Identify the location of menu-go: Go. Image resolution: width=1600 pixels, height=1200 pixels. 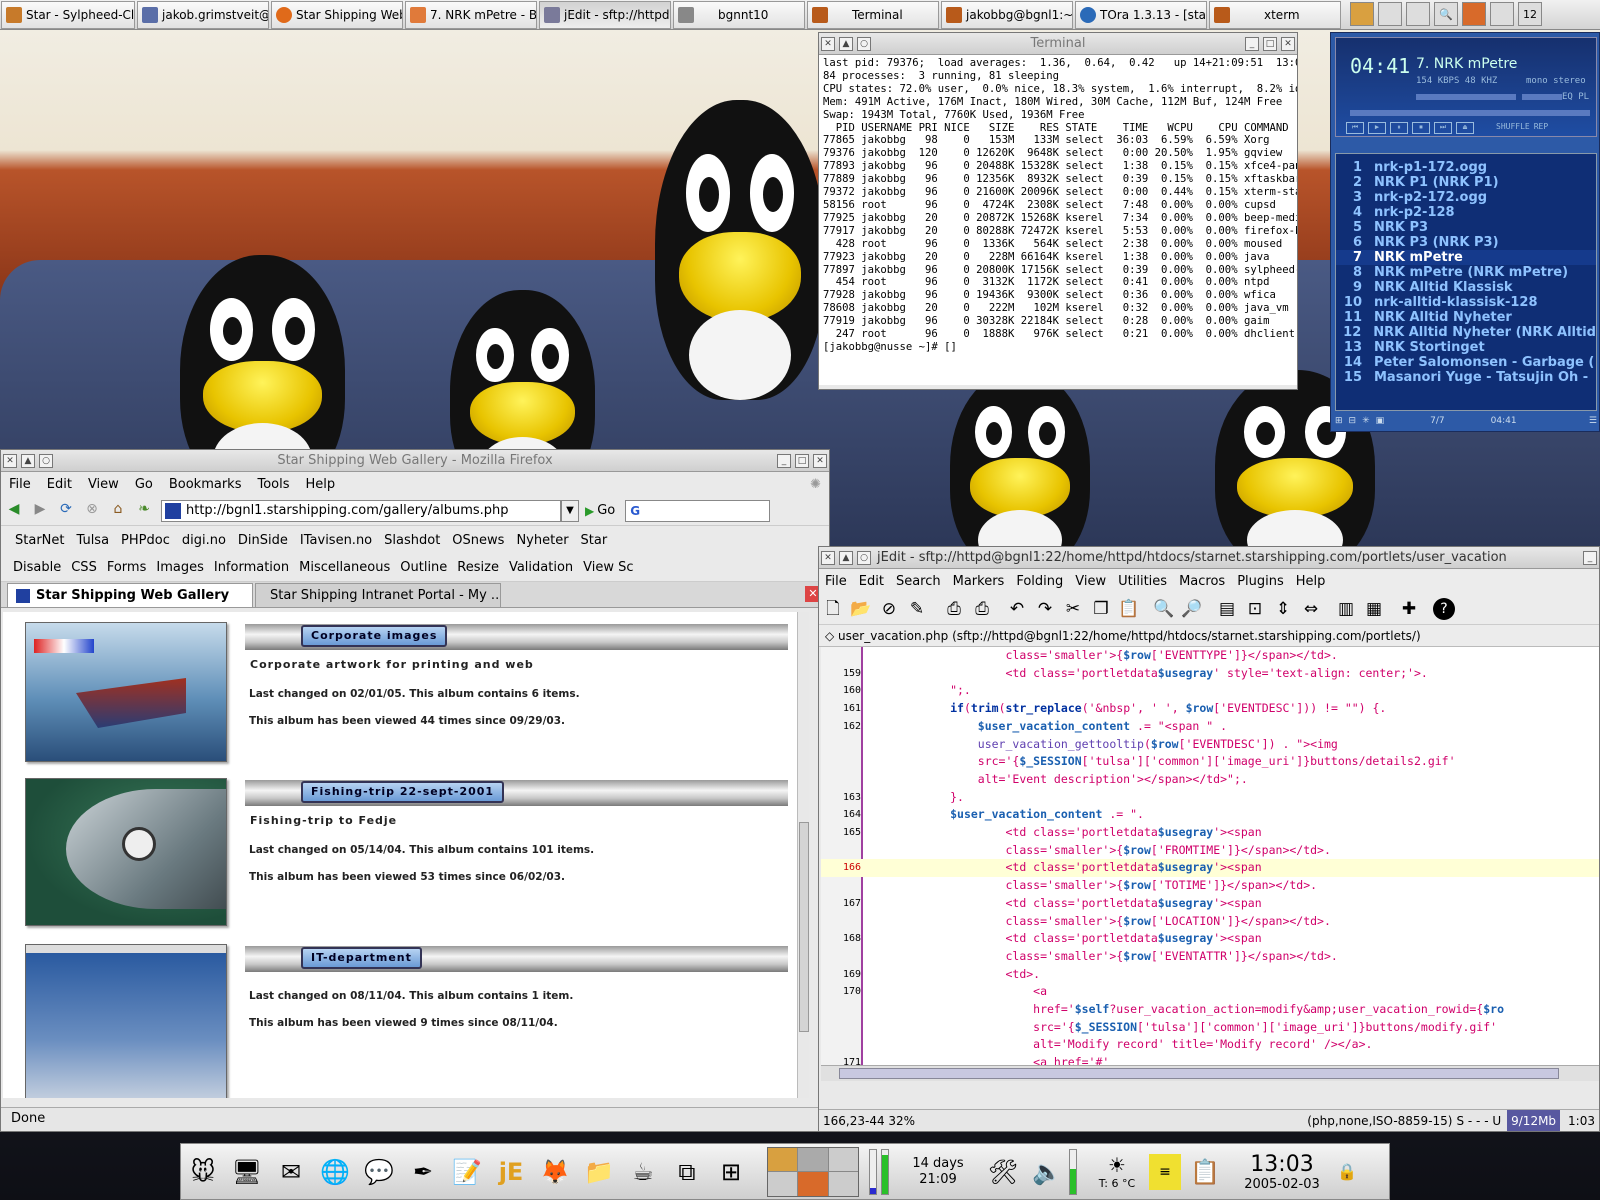
(144, 484).